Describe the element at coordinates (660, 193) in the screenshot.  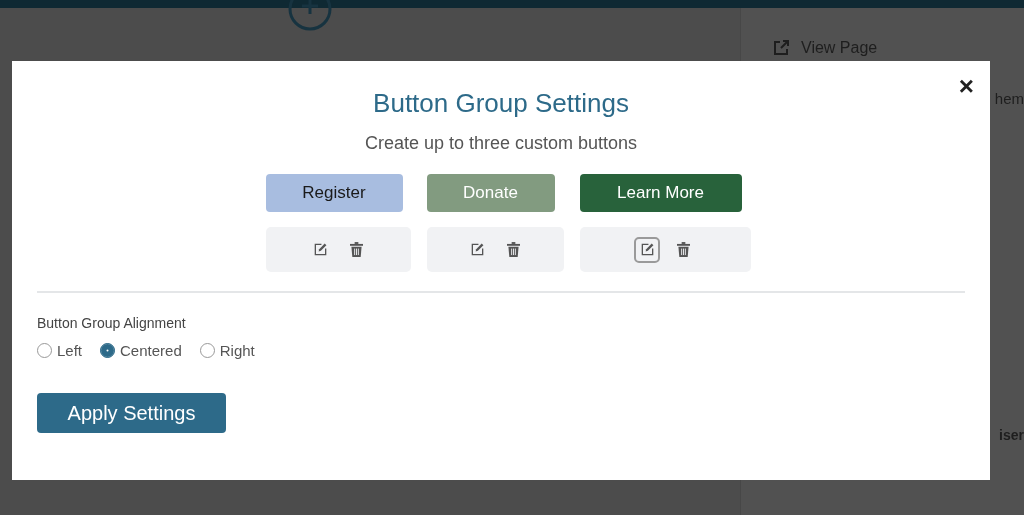
I see `custom-button: Learn More` at that location.